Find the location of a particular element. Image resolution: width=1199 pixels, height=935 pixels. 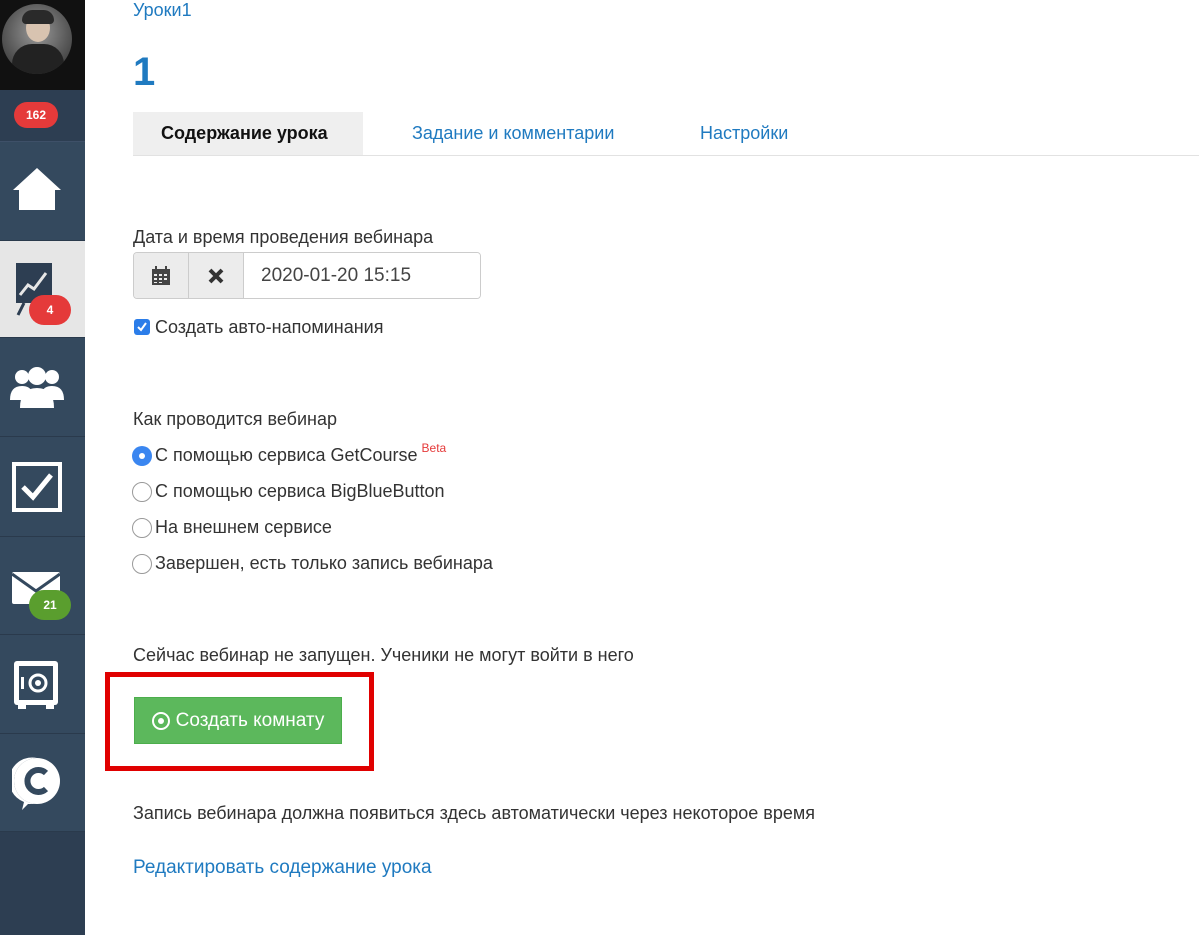

messages-badge: 21 is located at coordinates (50, 605).